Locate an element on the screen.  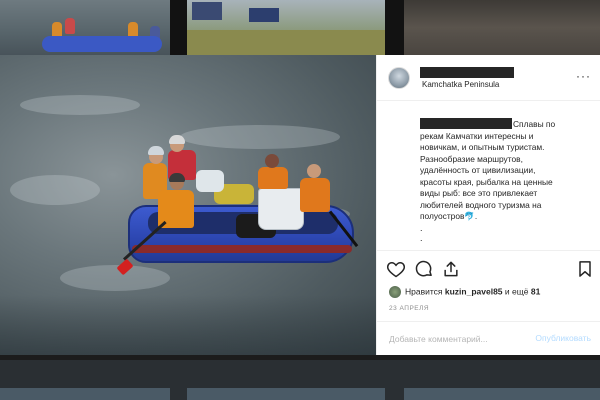
thumbnail-raft is located at coordinates (102, 44).